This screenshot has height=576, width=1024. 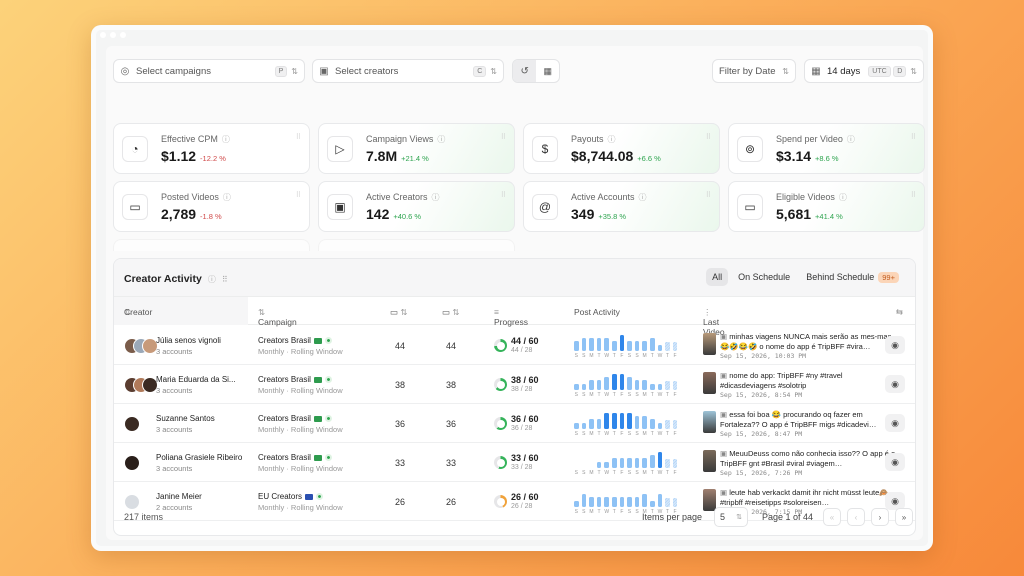 I want to click on metric-card: ⊚ Spend per Video ⓘ $3.14 +8.6 % ⠿, so click(x=826, y=148).